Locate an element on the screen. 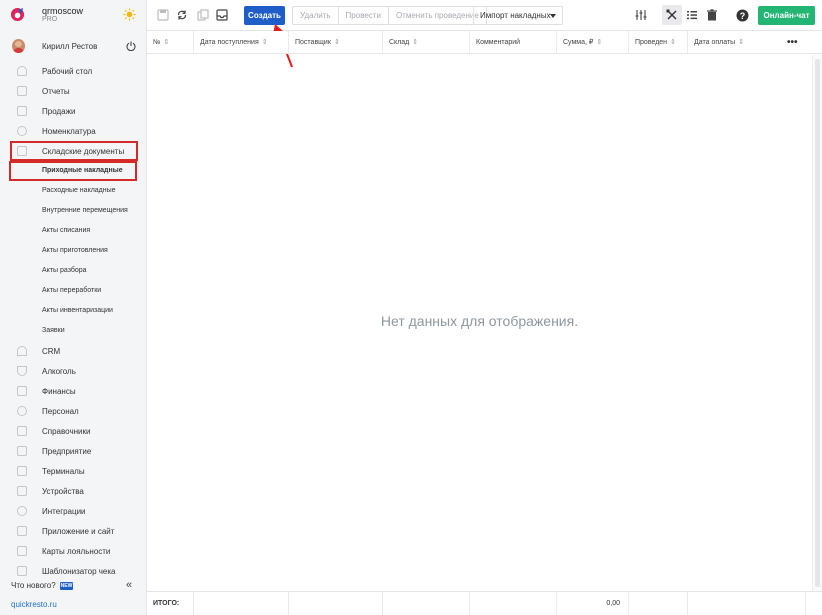  online-chat-button: Онлайн-чат is located at coordinates (786, 15).